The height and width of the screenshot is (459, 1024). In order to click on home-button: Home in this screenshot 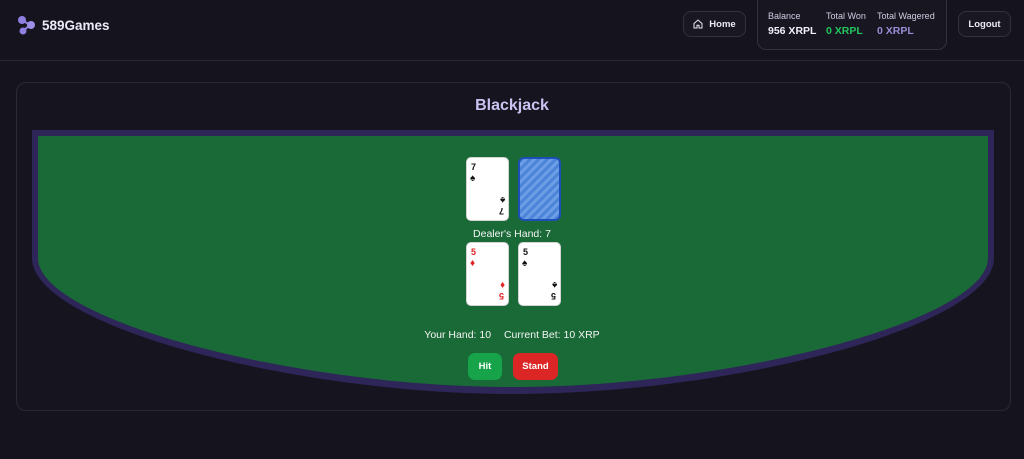, I will do `click(714, 24)`.